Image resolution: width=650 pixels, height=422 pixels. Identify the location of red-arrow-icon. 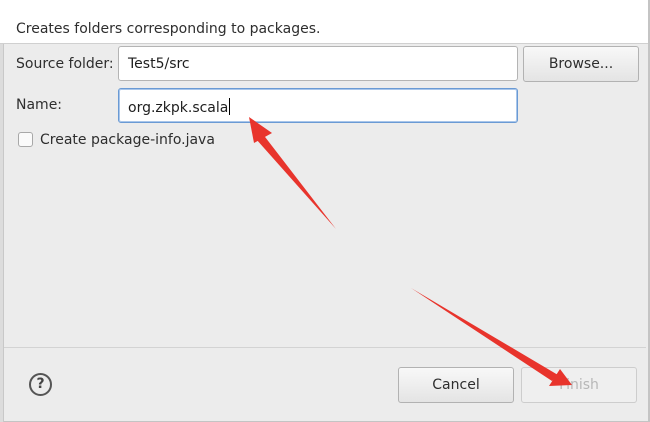
(292, 173).